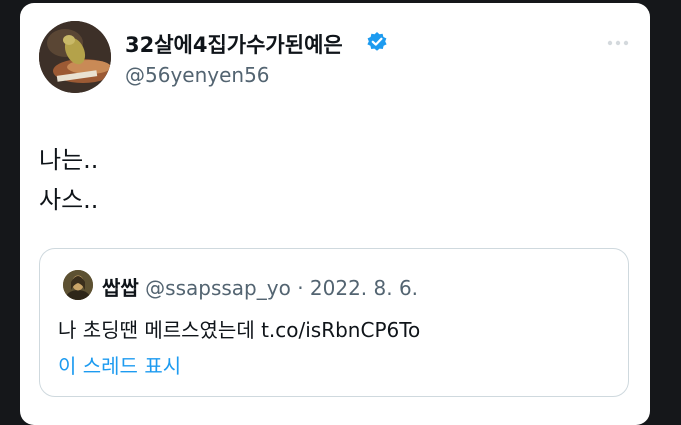  Describe the element at coordinates (197, 75) in the screenshot. I see `author-handle: @56yenyen56` at that location.